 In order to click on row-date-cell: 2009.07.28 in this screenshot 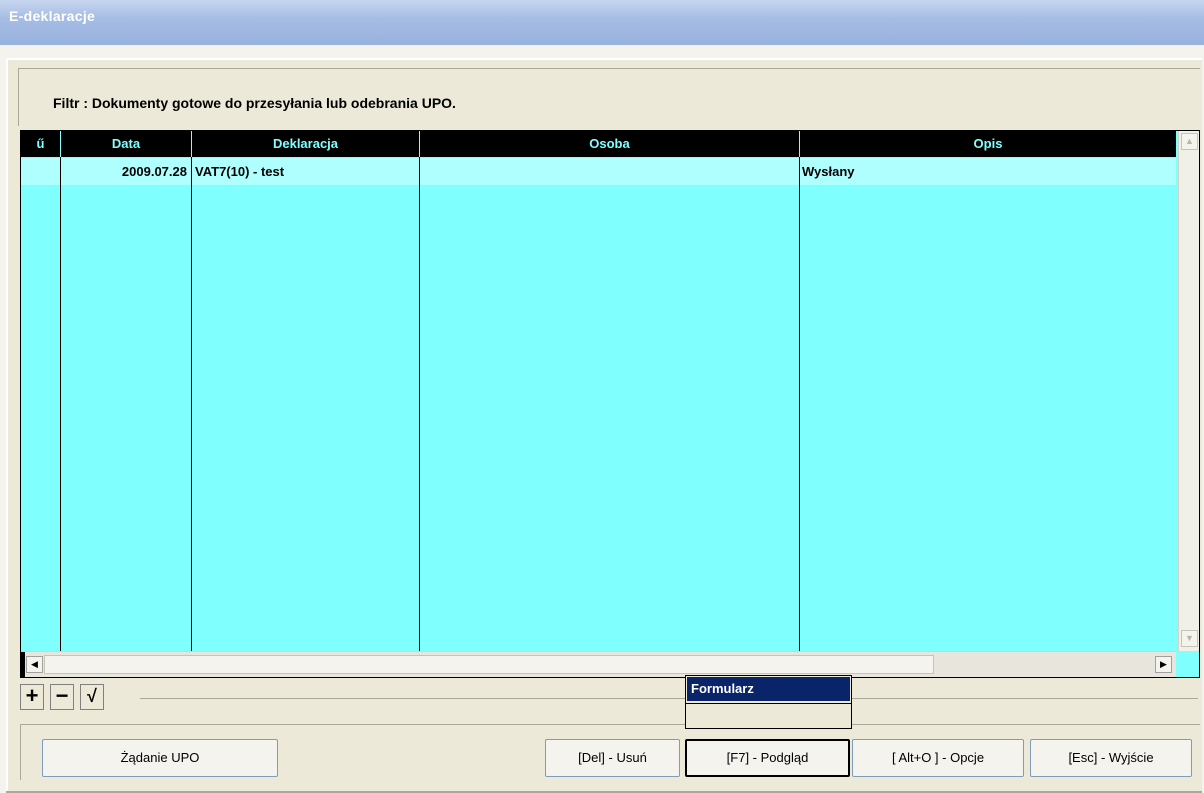, I will do `click(154, 171)`.